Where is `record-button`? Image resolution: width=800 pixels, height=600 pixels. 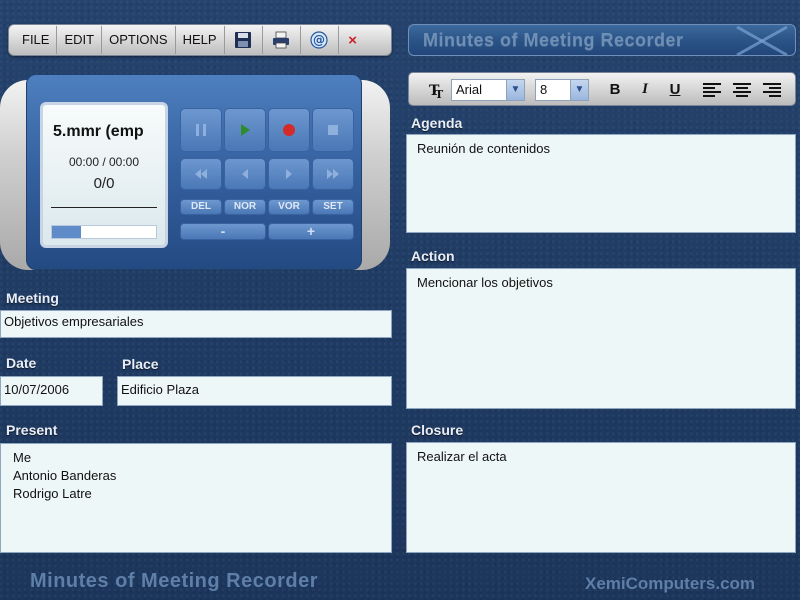 record-button is located at coordinates (289, 130).